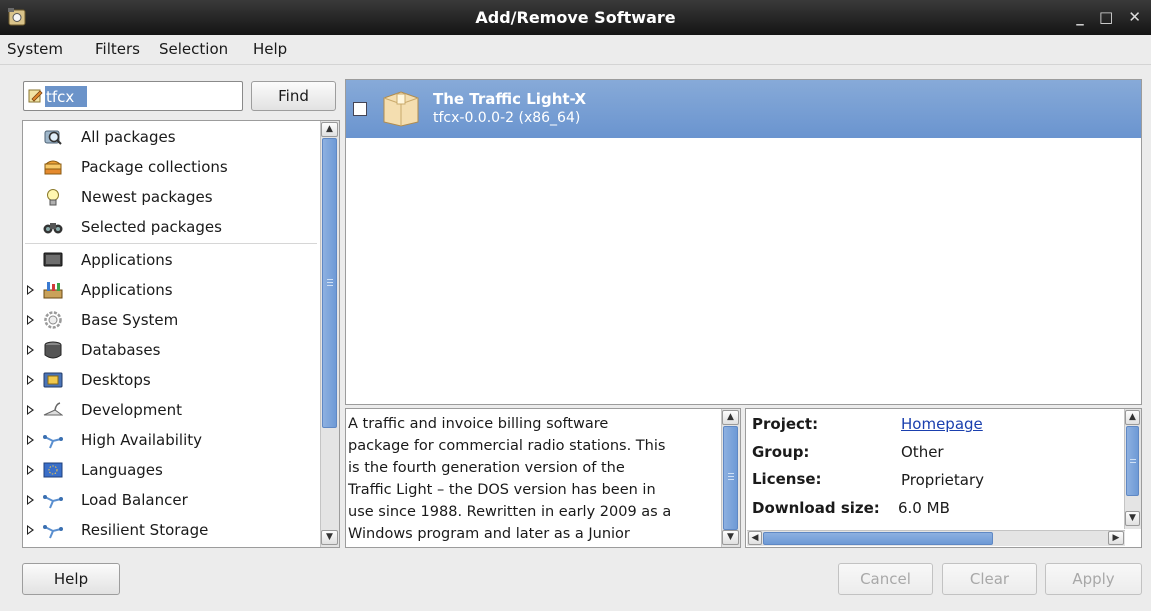 This screenshot has width=1151, height=611. I want to click on scroll-right-button: ▶, so click(1116, 538).